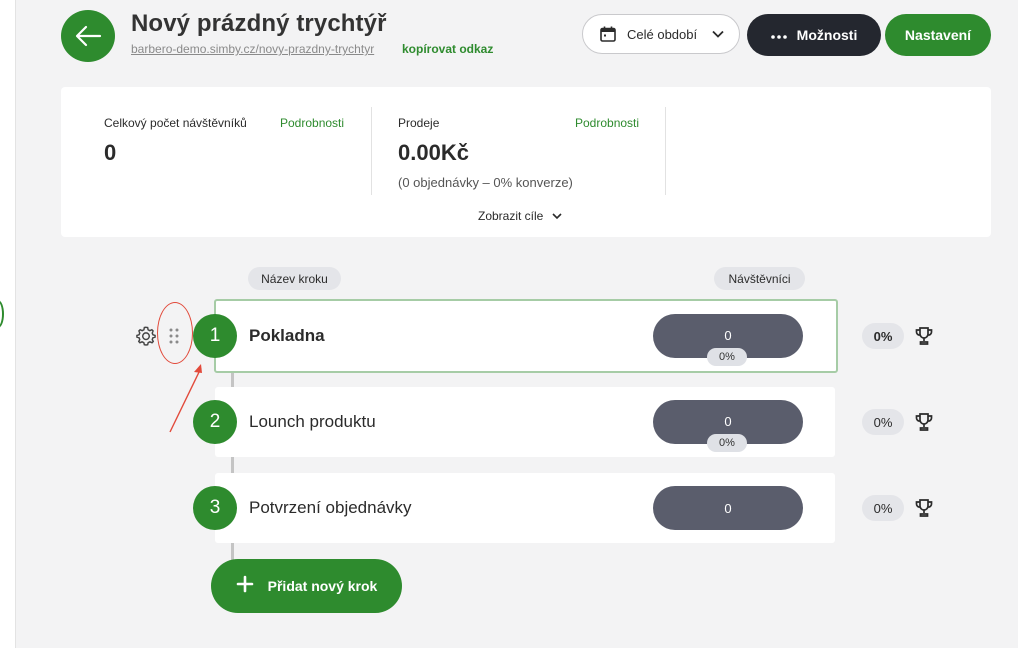  What do you see at coordinates (827, 35) in the screenshot?
I see `options-button-label: Možnosti` at bounding box center [827, 35].